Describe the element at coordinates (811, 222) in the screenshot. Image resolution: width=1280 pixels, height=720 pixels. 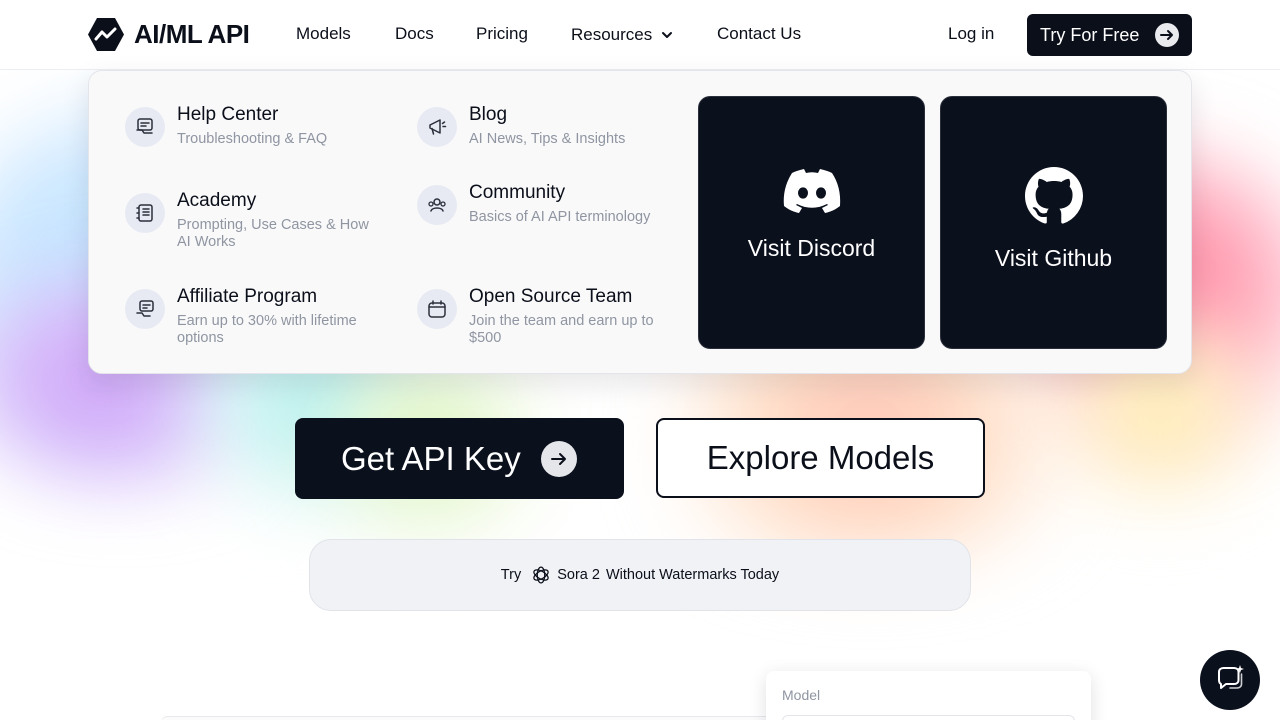
I see `visit-discord-card: Visit Discord` at that location.